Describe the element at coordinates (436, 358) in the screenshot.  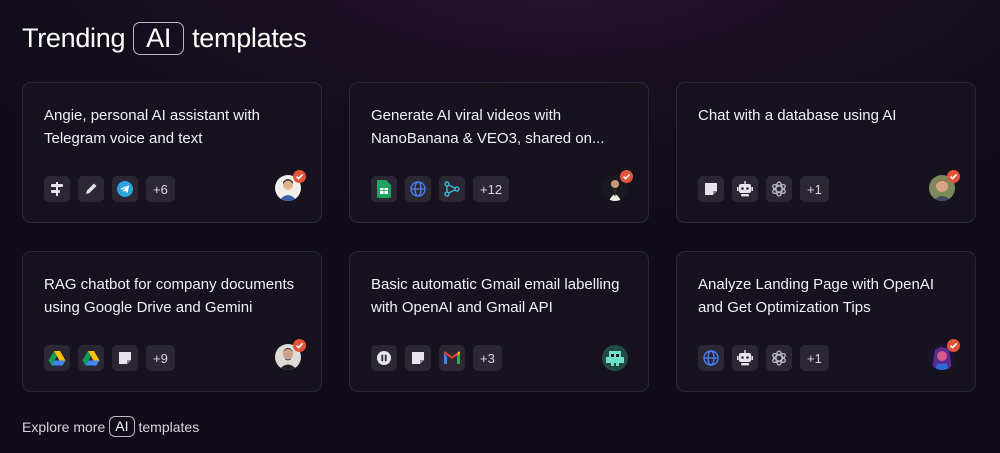
I see `node-icons: +3` at that location.